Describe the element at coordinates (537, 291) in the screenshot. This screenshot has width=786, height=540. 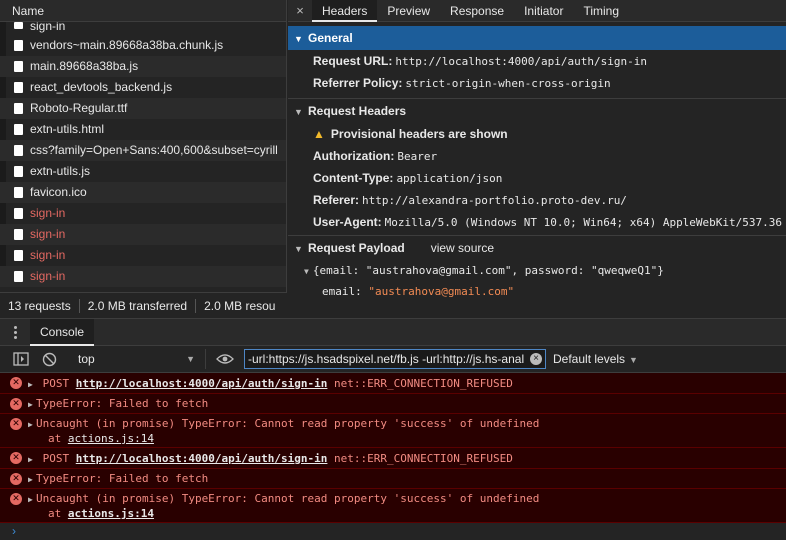
I see `payload-email-row: email: "austrahova@gmail.com"` at that location.